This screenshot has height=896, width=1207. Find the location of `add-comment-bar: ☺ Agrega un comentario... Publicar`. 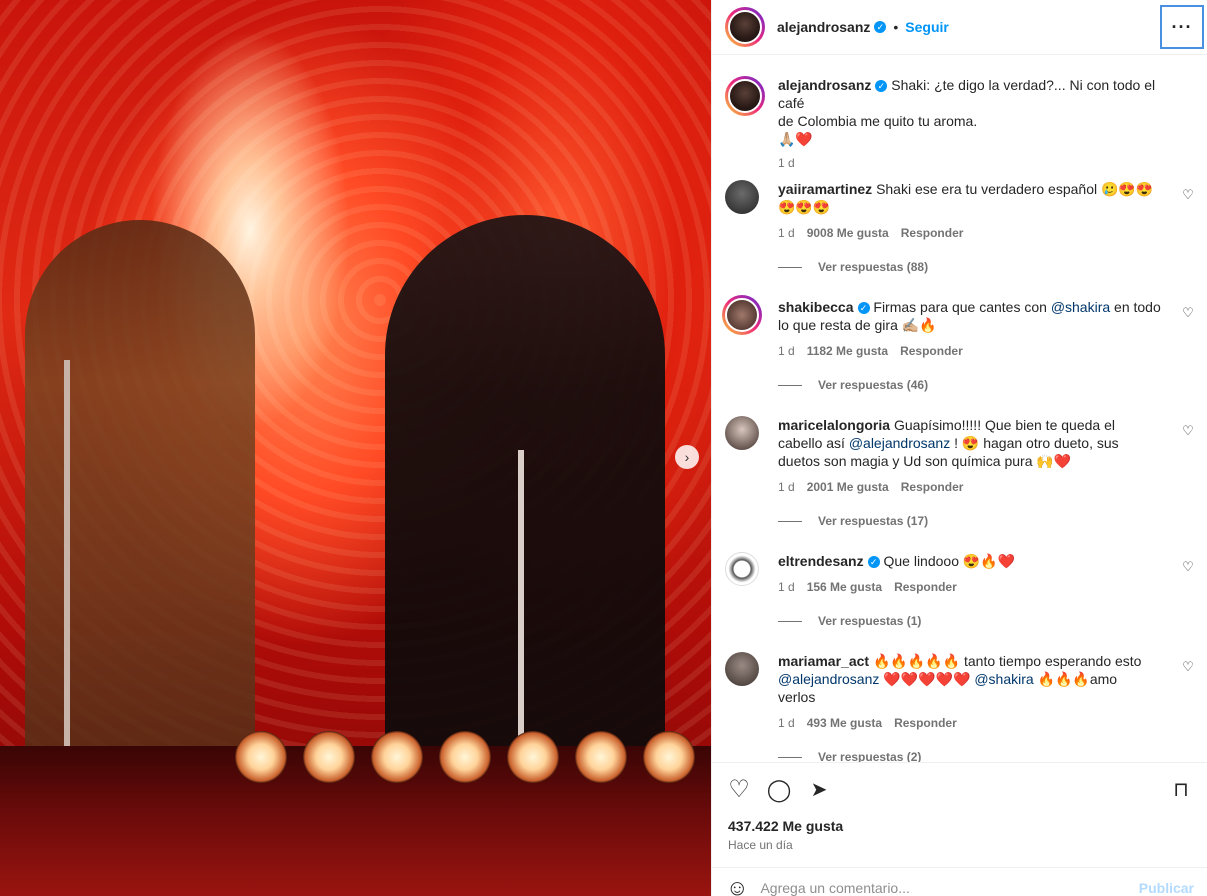

add-comment-bar: ☺ Agrega un comentario... Publicar is located at coordinates (959, 881).